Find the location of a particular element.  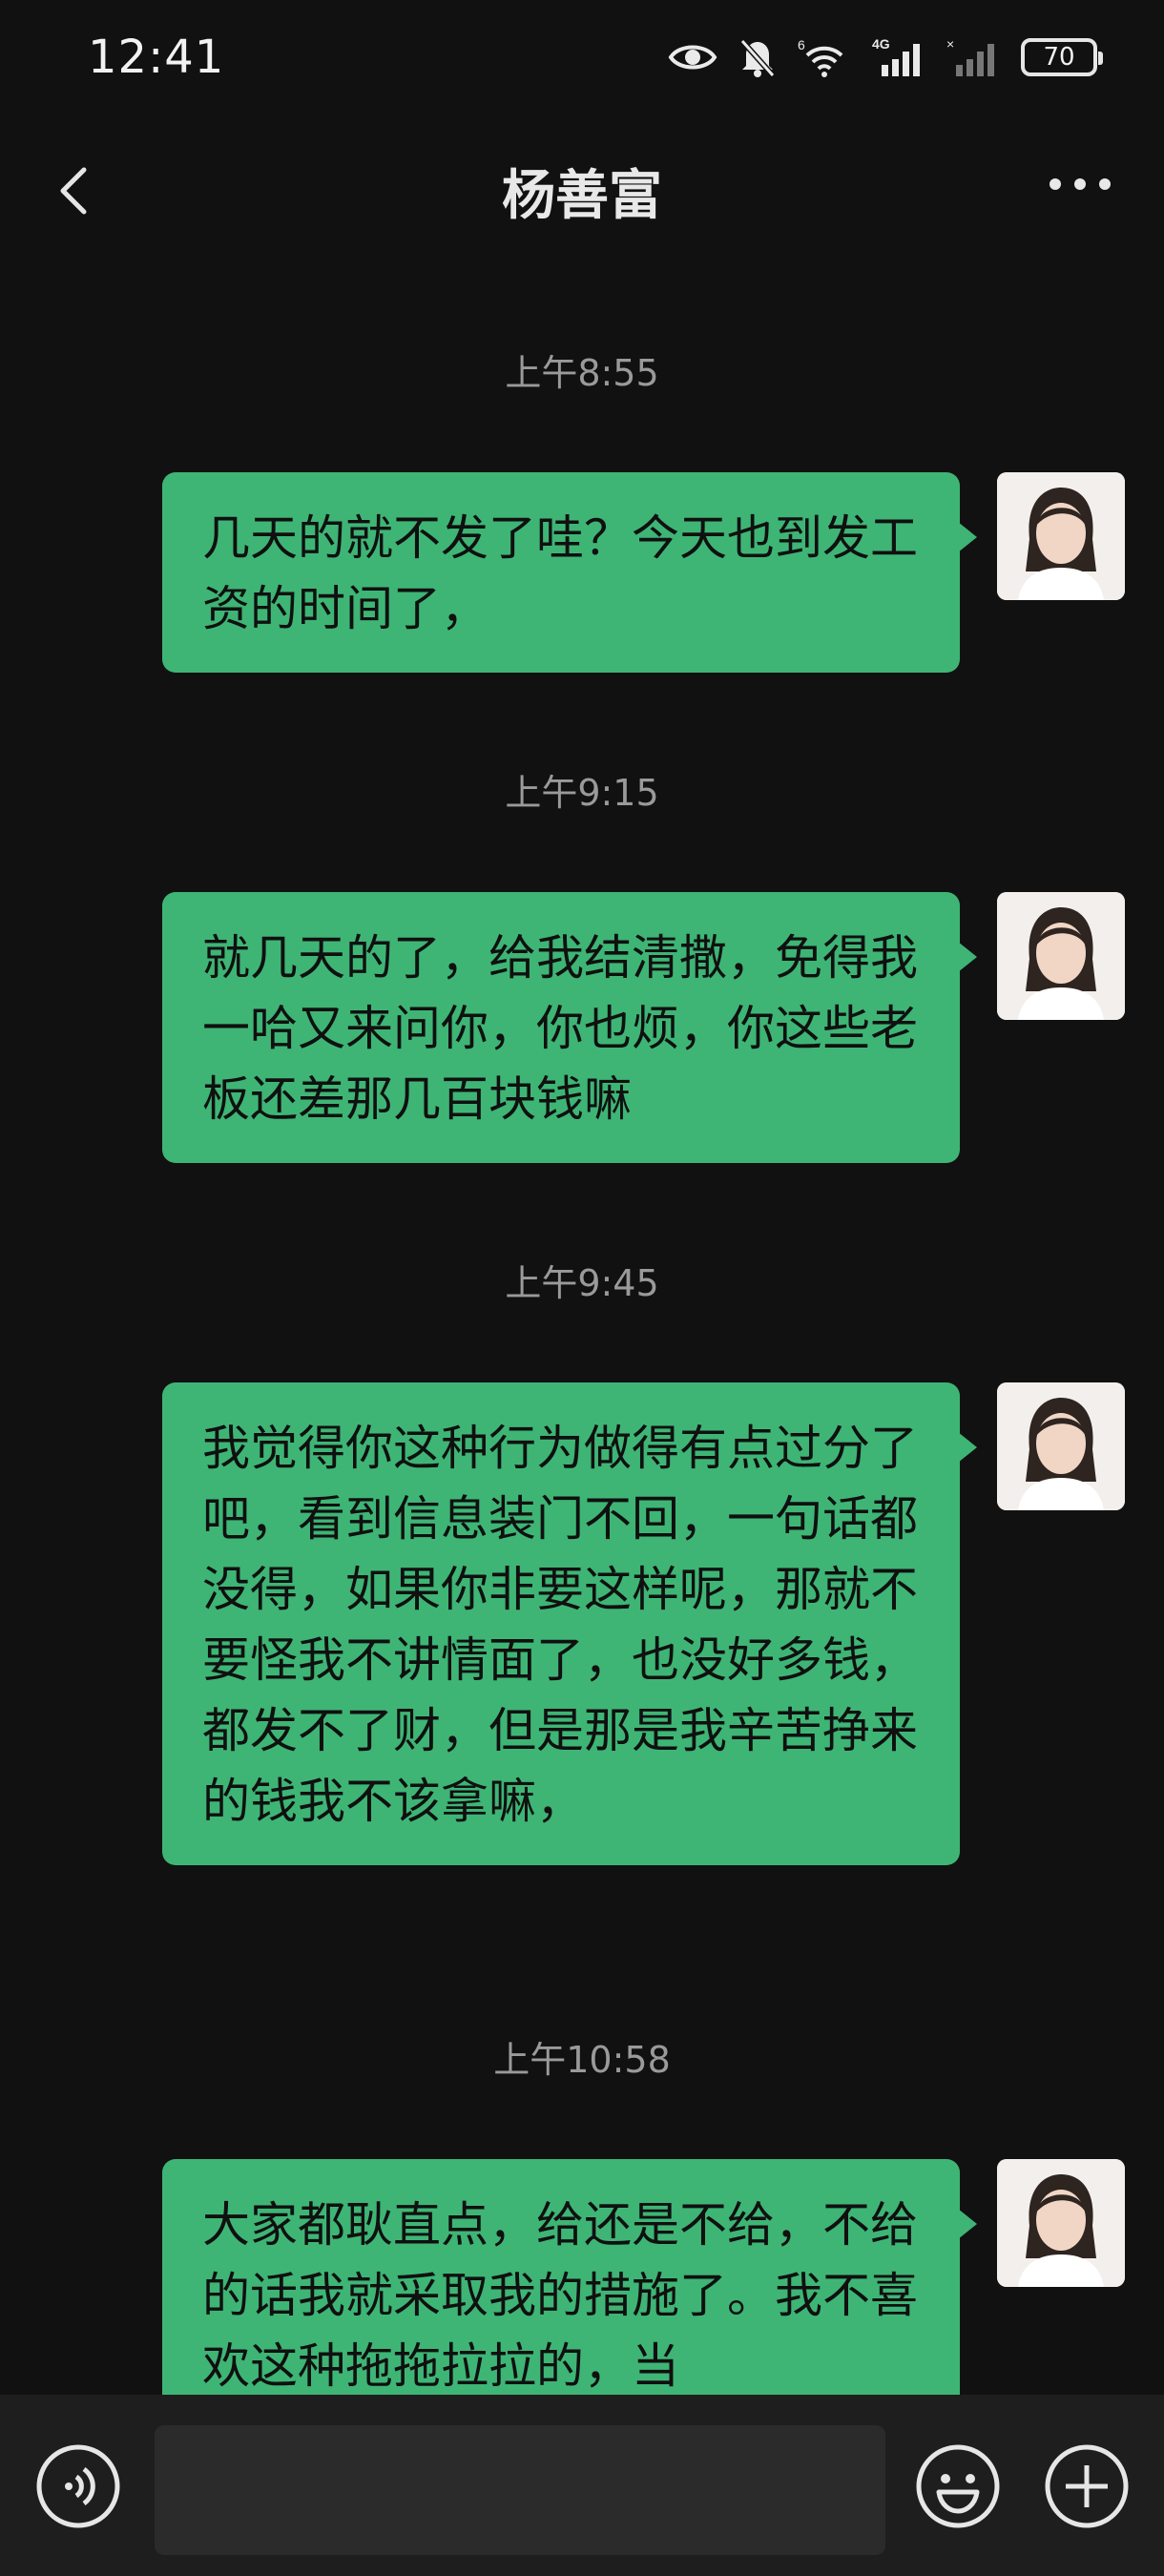

more-dots-icon is located at coordinates (1083, 184).